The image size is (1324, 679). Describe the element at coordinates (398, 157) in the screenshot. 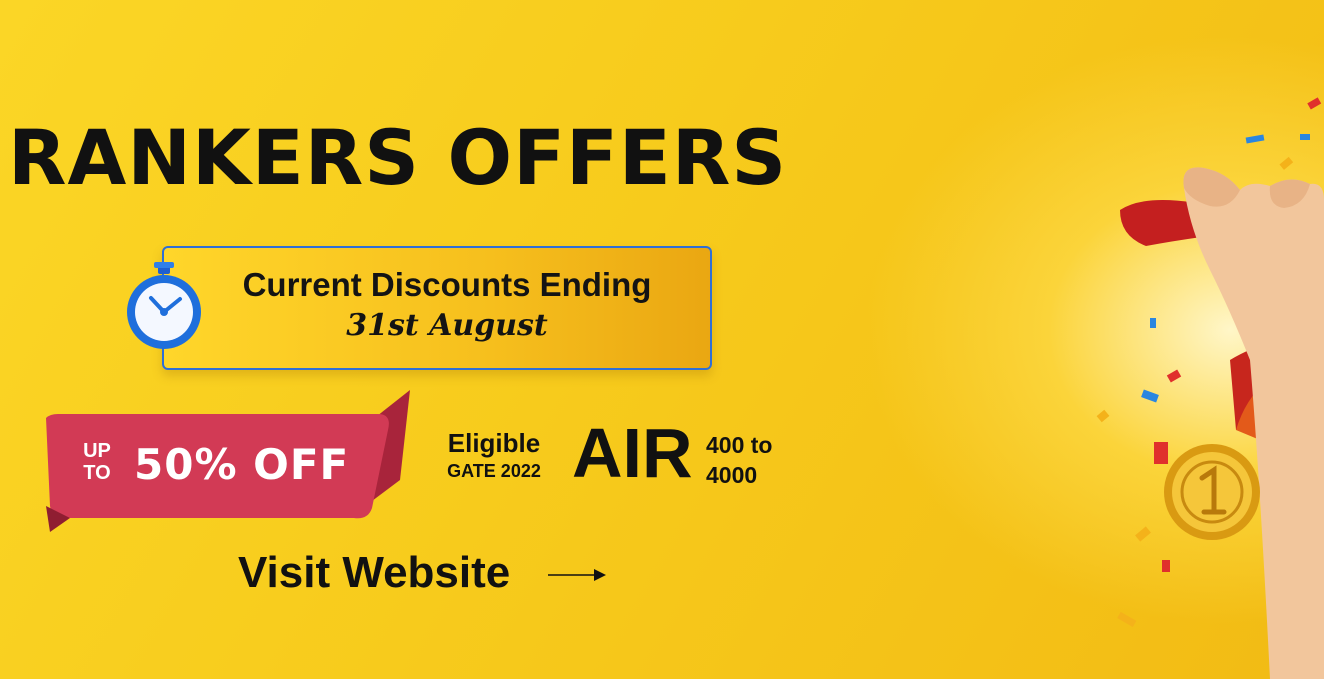

I see `headline: RANKERS OFFERS` at that location.